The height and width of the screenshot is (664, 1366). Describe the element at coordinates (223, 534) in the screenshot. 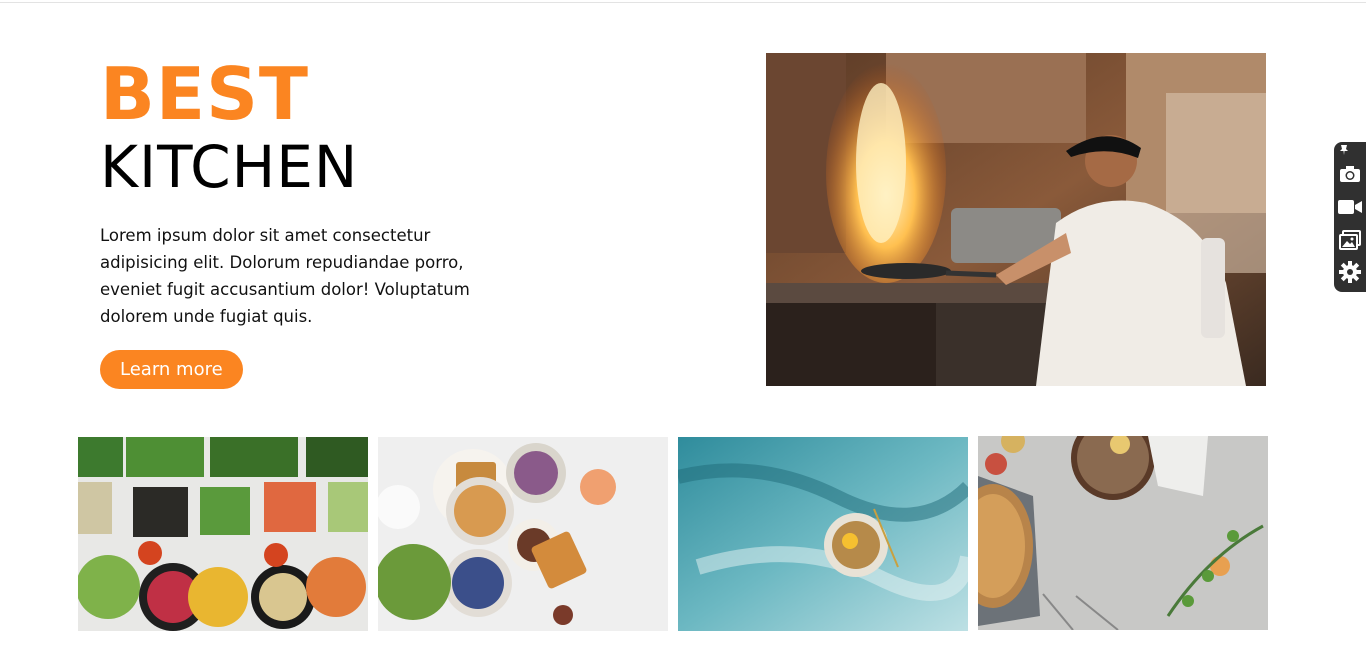

I see `salad-bar-photo` at that location.